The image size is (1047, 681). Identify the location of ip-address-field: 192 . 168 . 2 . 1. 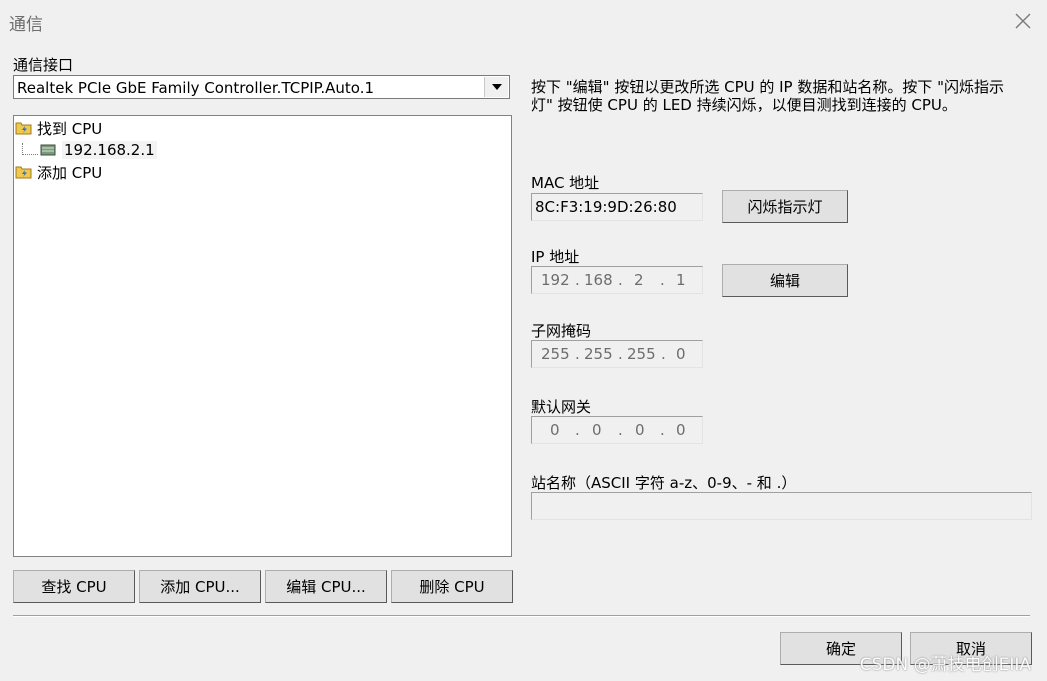
(617, 280).